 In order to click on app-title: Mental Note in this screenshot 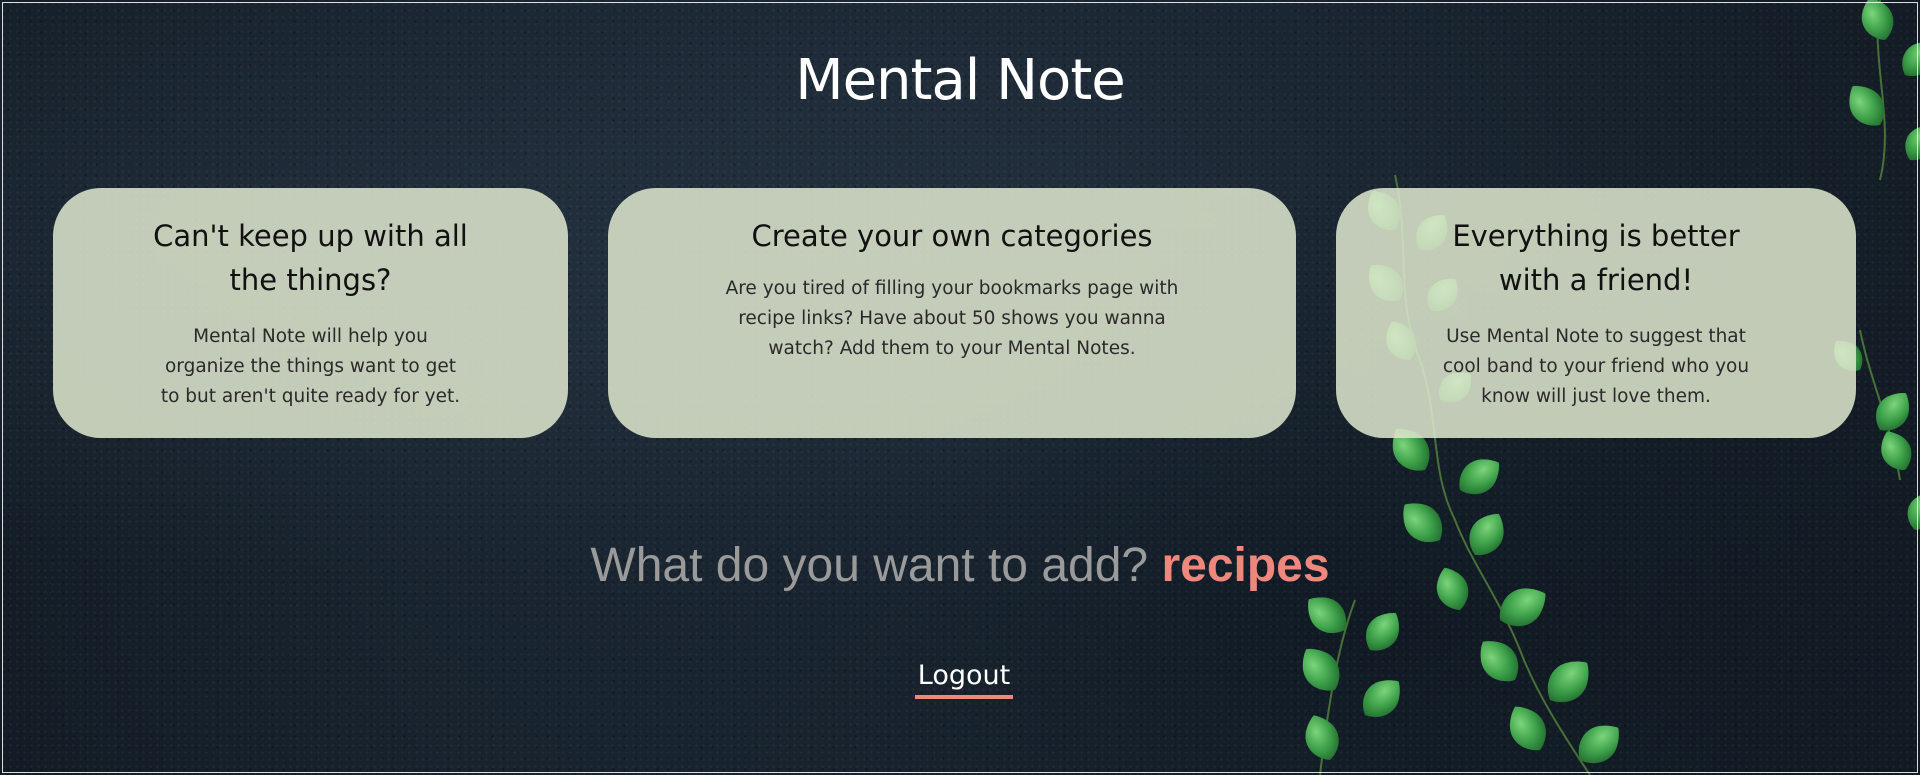, I will do `click(960, 80)`.